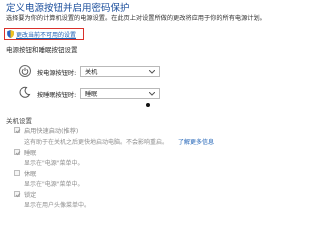 The image size is (320, 240). I want to click on shutdown-section-heading: 关机设置, so click(19, 121).